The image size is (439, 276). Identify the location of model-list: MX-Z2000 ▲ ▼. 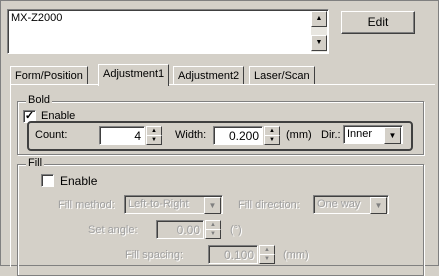
(168, 31).